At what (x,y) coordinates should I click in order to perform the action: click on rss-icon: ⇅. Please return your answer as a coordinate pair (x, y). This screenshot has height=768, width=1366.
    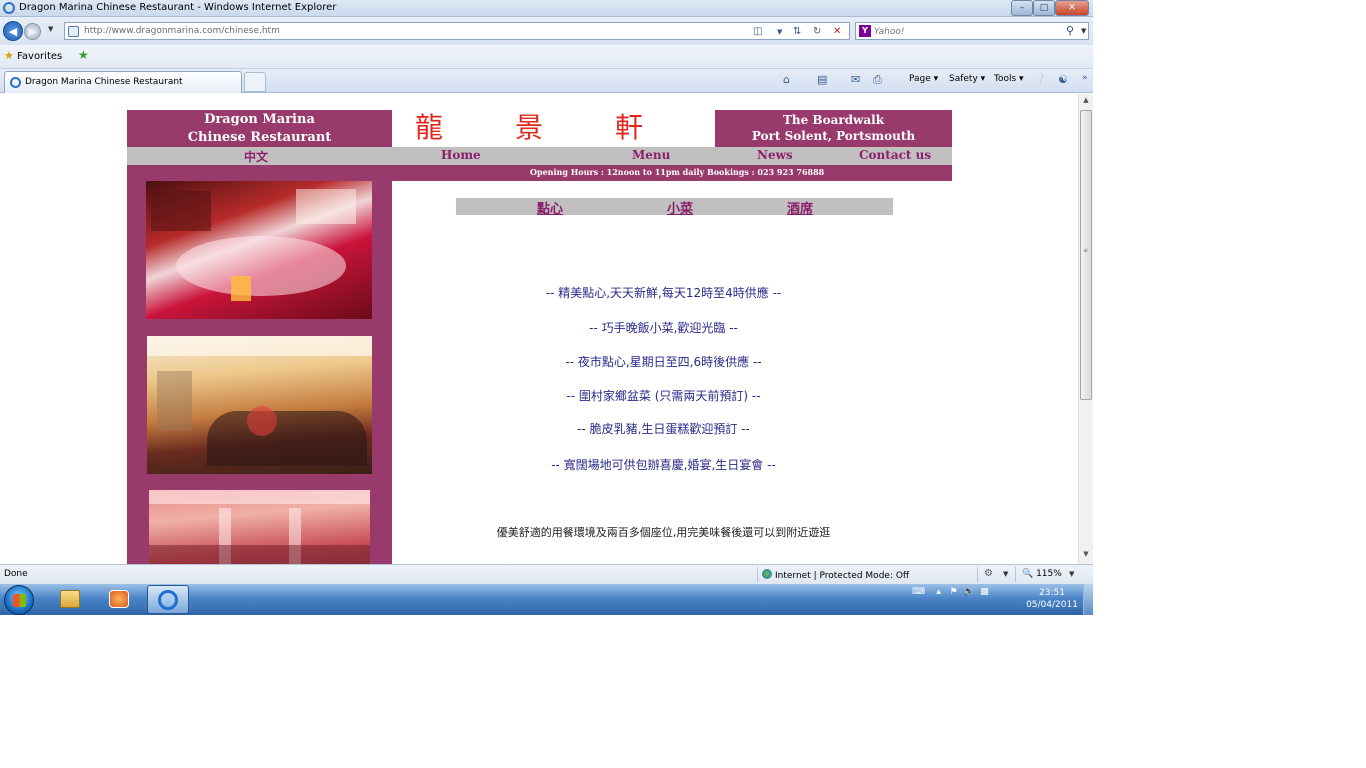
    Looking at the image, I should click on (797, 31).